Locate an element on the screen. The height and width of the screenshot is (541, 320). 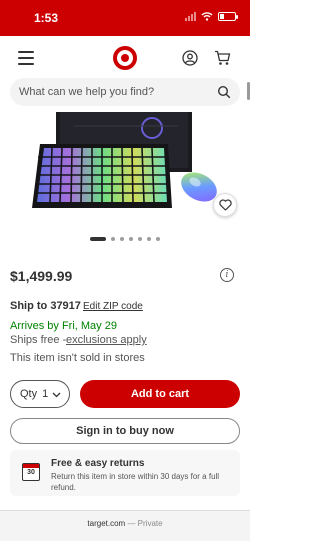
wifi-icon is located at coordinates (207, 16).